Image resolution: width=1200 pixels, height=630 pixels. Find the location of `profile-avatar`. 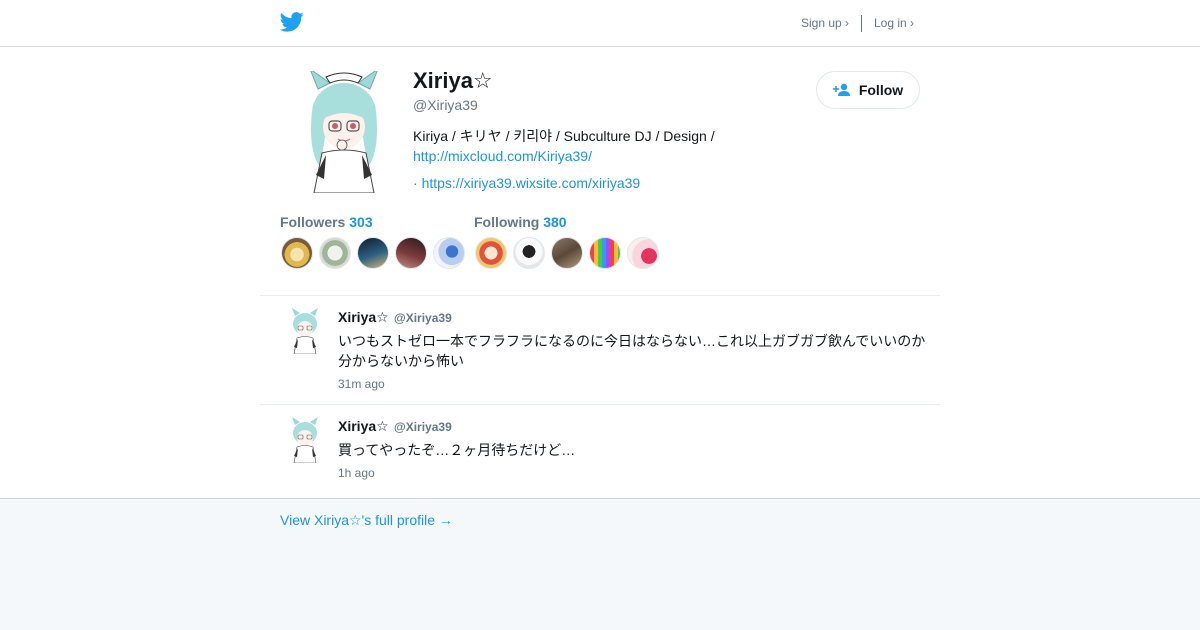

profile-avatar is located at coordinates (344, 132).